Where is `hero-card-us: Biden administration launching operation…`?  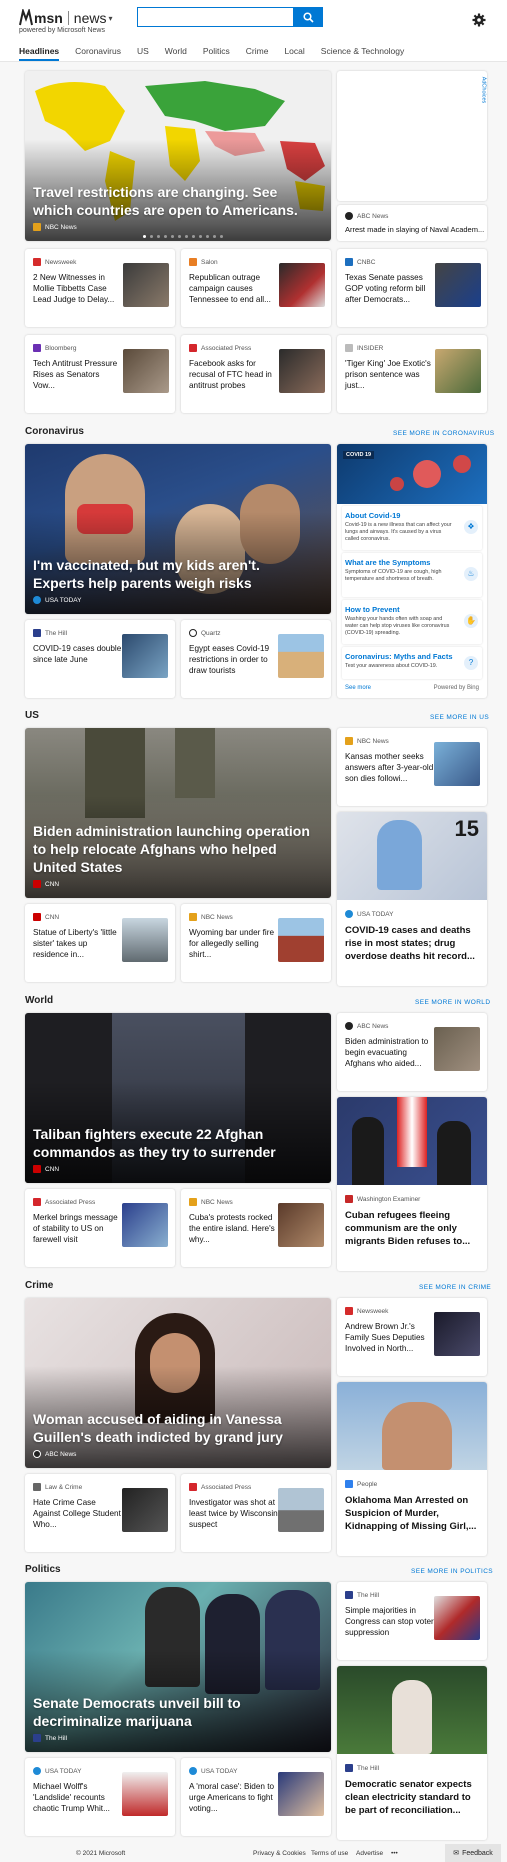
hero-card-us: Biden administration launching operation… is located at coordinates (178, 813).